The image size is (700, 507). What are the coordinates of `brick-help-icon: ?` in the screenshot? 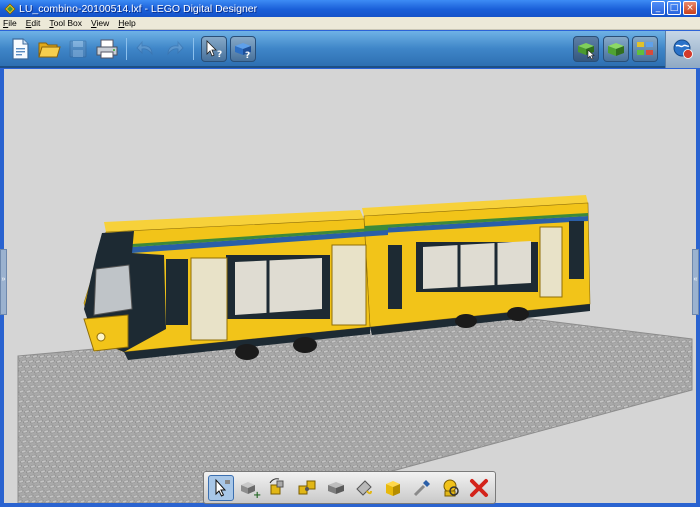 It's located at (243, 51).